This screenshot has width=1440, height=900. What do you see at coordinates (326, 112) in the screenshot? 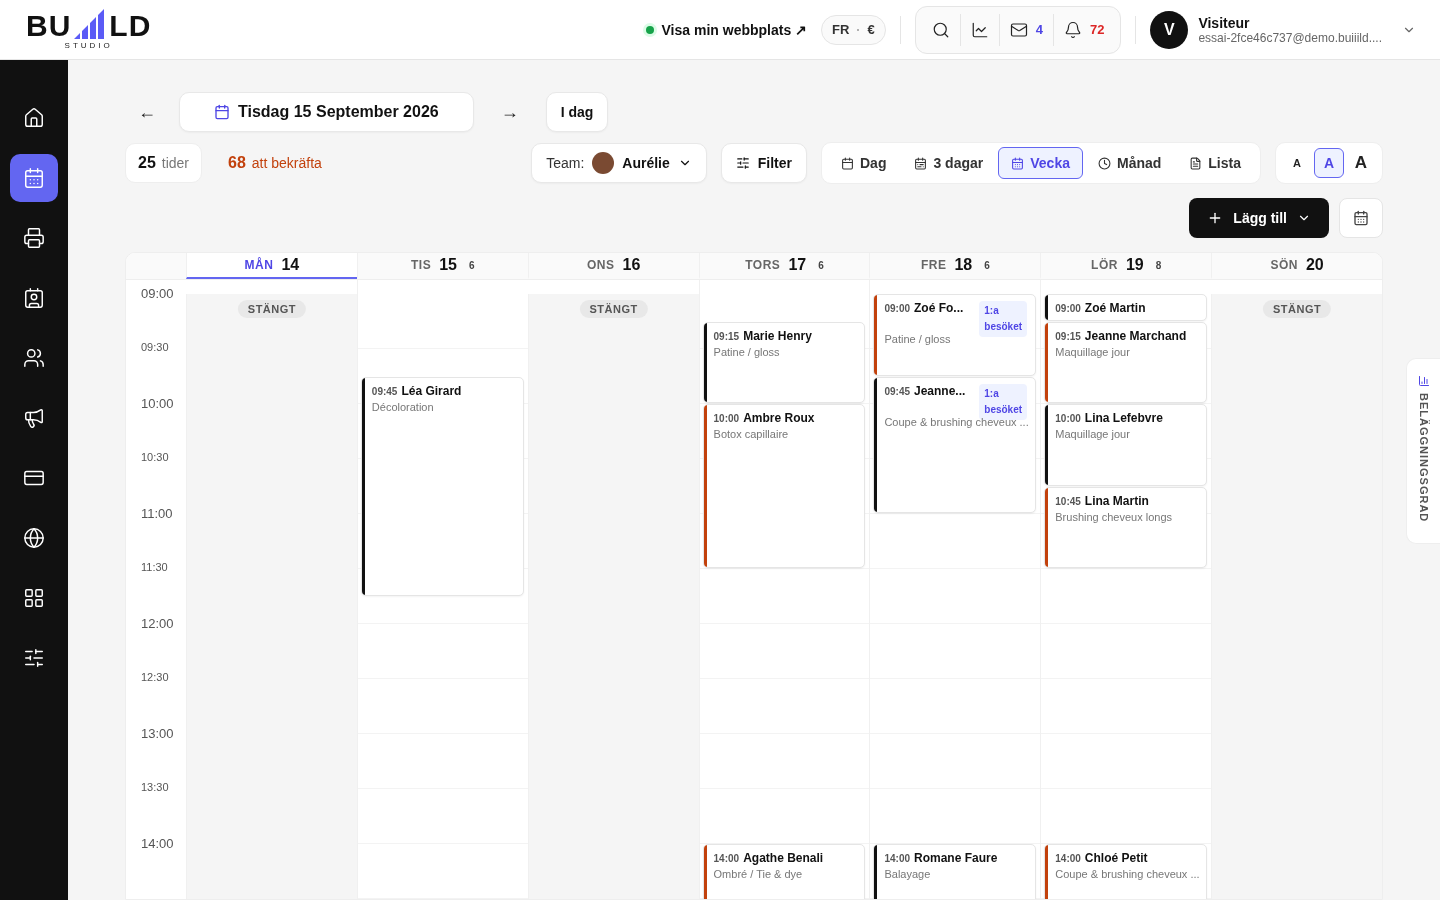
I see `date-picker: Tisdag 15 September 2026` at bounding box center [326, 112].